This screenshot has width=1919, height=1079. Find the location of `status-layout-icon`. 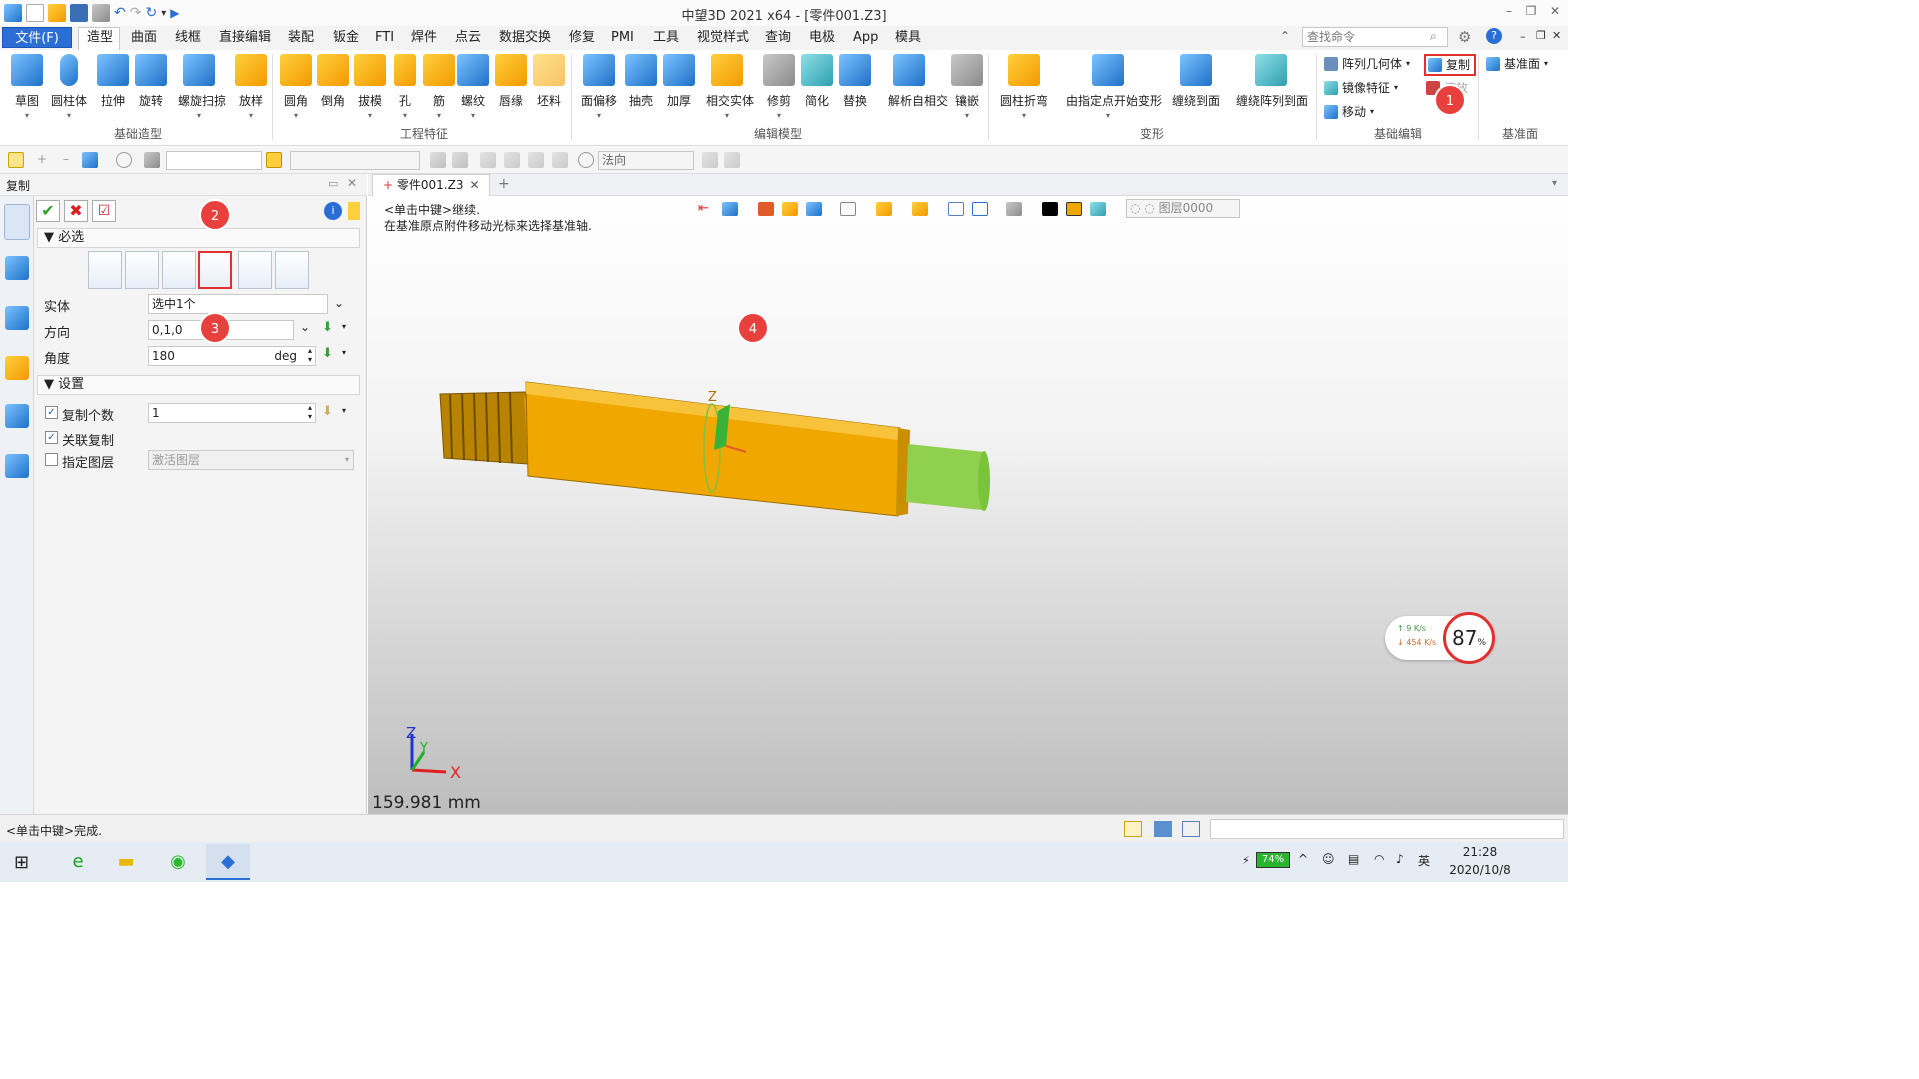

status-layout-icon is located at coordinates (1133, 829).